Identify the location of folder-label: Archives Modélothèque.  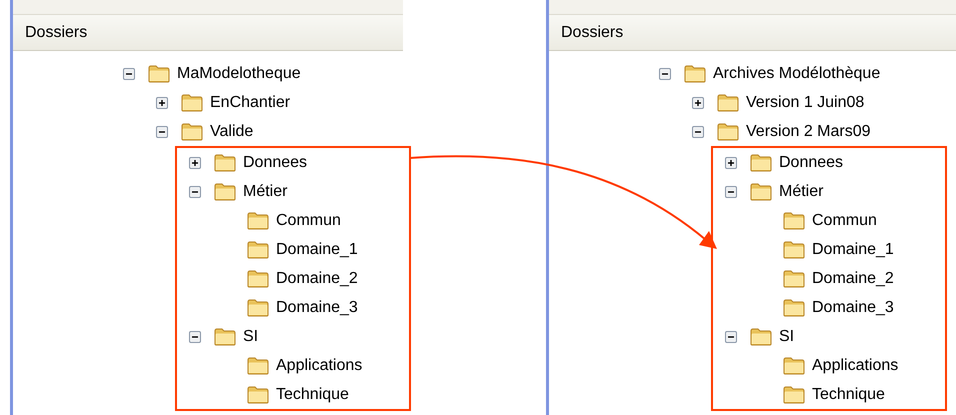
(796, 73).